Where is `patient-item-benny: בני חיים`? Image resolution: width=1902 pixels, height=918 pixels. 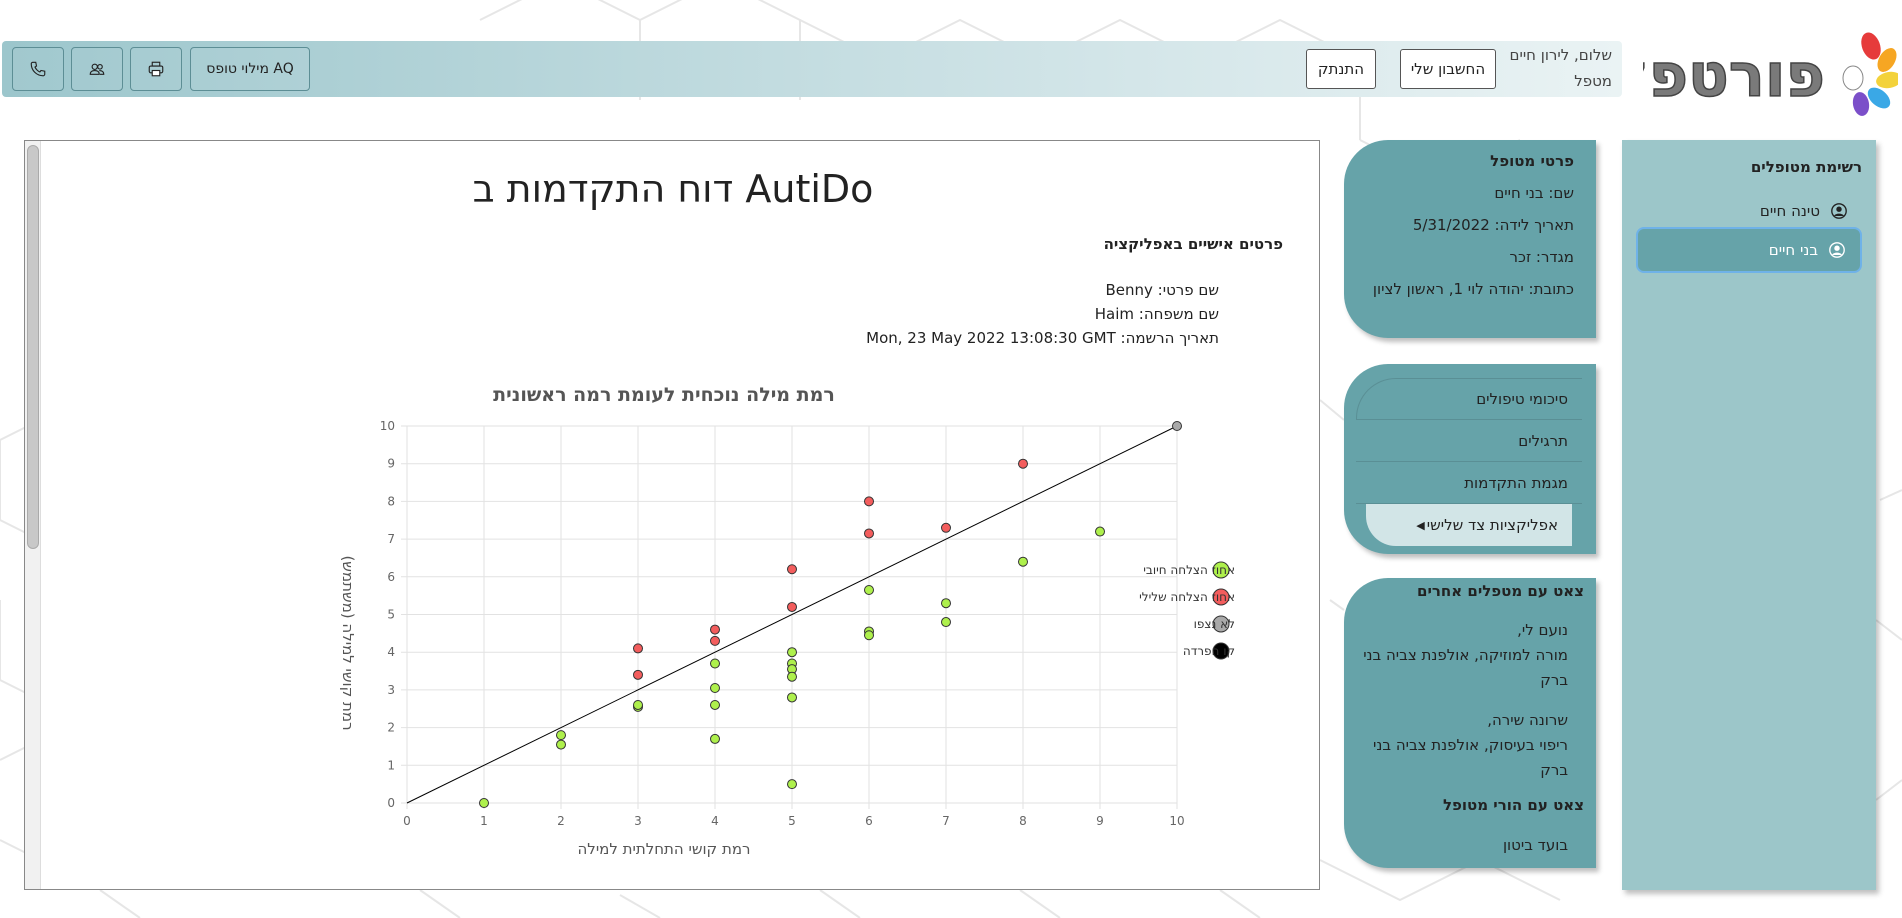 patient-item-benny: בני חיים is located at coordinates (1749, 250).